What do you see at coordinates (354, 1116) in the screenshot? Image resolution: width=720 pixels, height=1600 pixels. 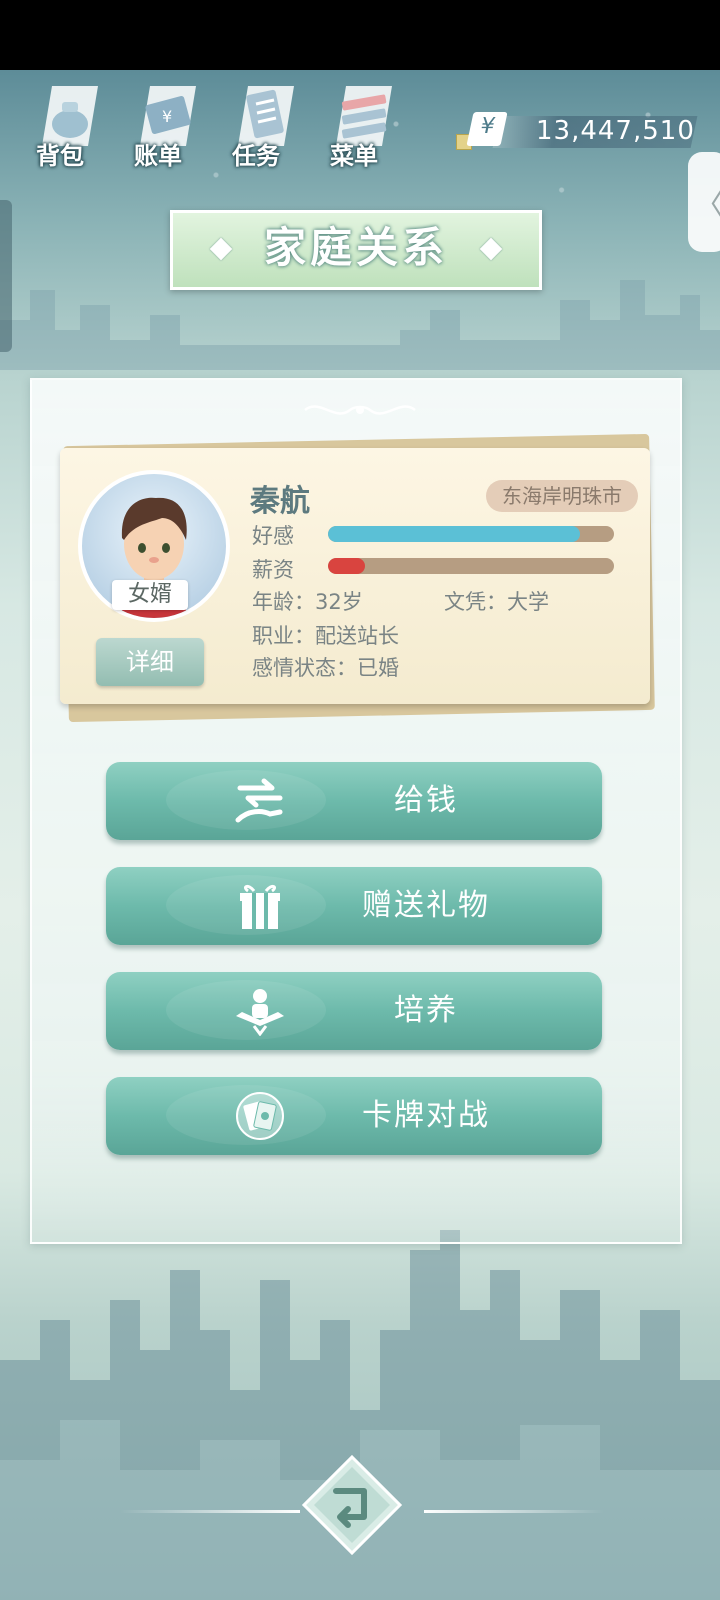 I see `card-battle-button: 卡牌对战` at bounding box center [354, 1116].